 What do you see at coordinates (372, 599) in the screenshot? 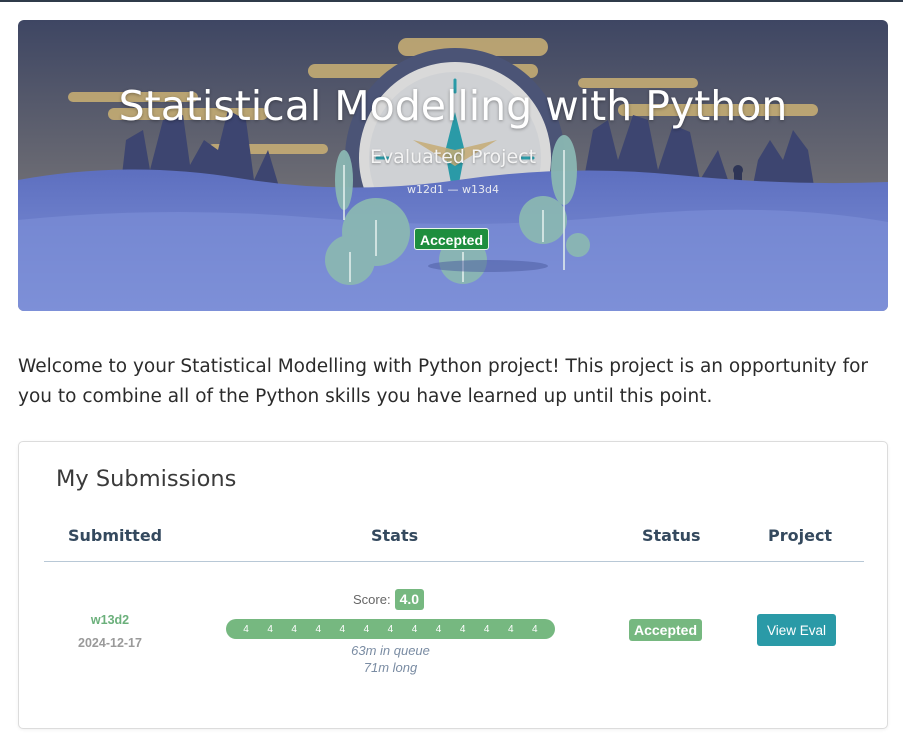
I see `score-label: Score:` at bounding box center [372, 599].